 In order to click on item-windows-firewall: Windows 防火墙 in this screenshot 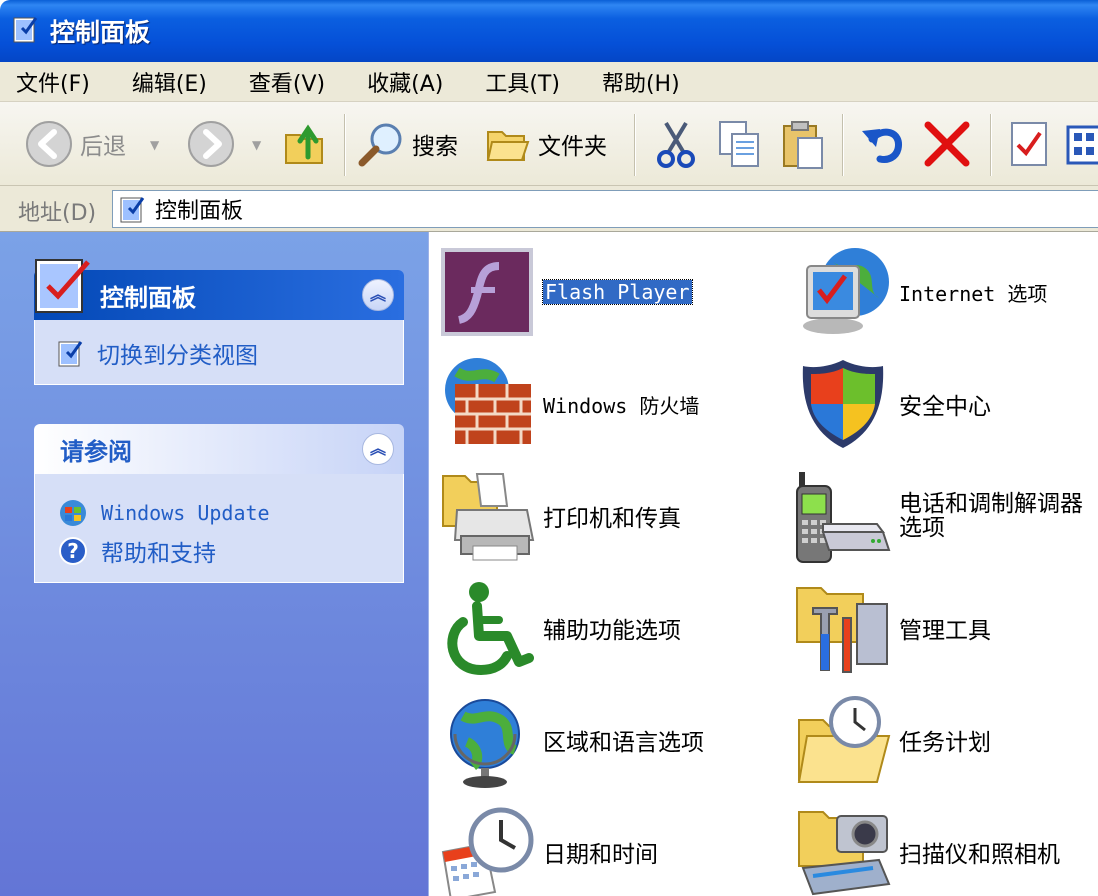, I will do `click(568, 404)`.